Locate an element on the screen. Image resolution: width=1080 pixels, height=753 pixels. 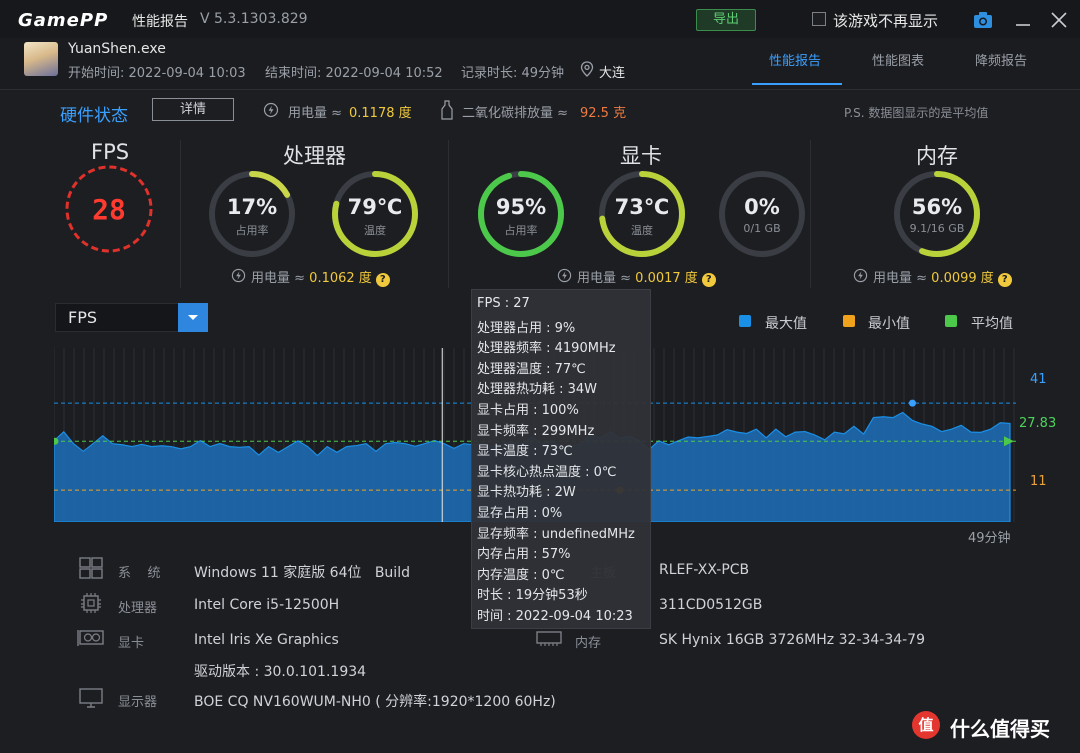
active-tab-indicator is located at coordinates (797, 84).